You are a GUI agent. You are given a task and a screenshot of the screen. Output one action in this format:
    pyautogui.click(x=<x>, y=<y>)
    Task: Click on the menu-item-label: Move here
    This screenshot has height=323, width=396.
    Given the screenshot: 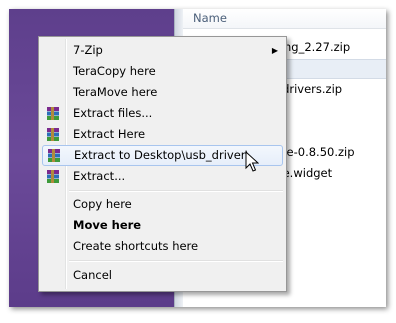 What is the action you would take?
    pyautogui.click(x=107, y=225)
    